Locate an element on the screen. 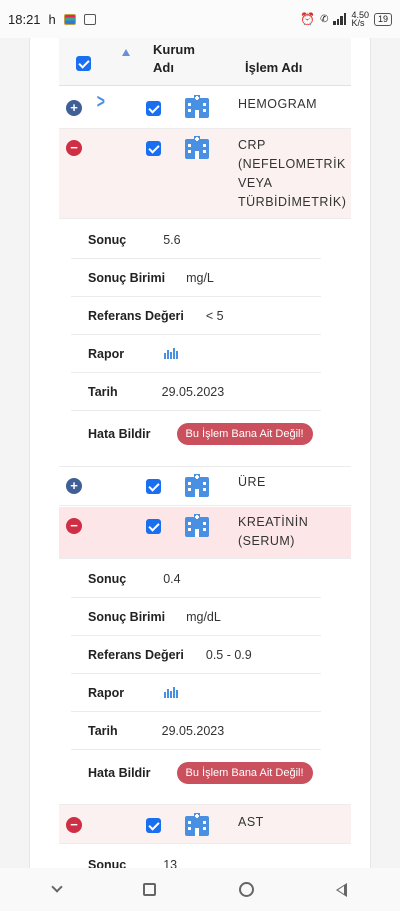 The height and width of the screenshot is (911, 400). table-row: + ÜRE is located at coordinates (205, 486).